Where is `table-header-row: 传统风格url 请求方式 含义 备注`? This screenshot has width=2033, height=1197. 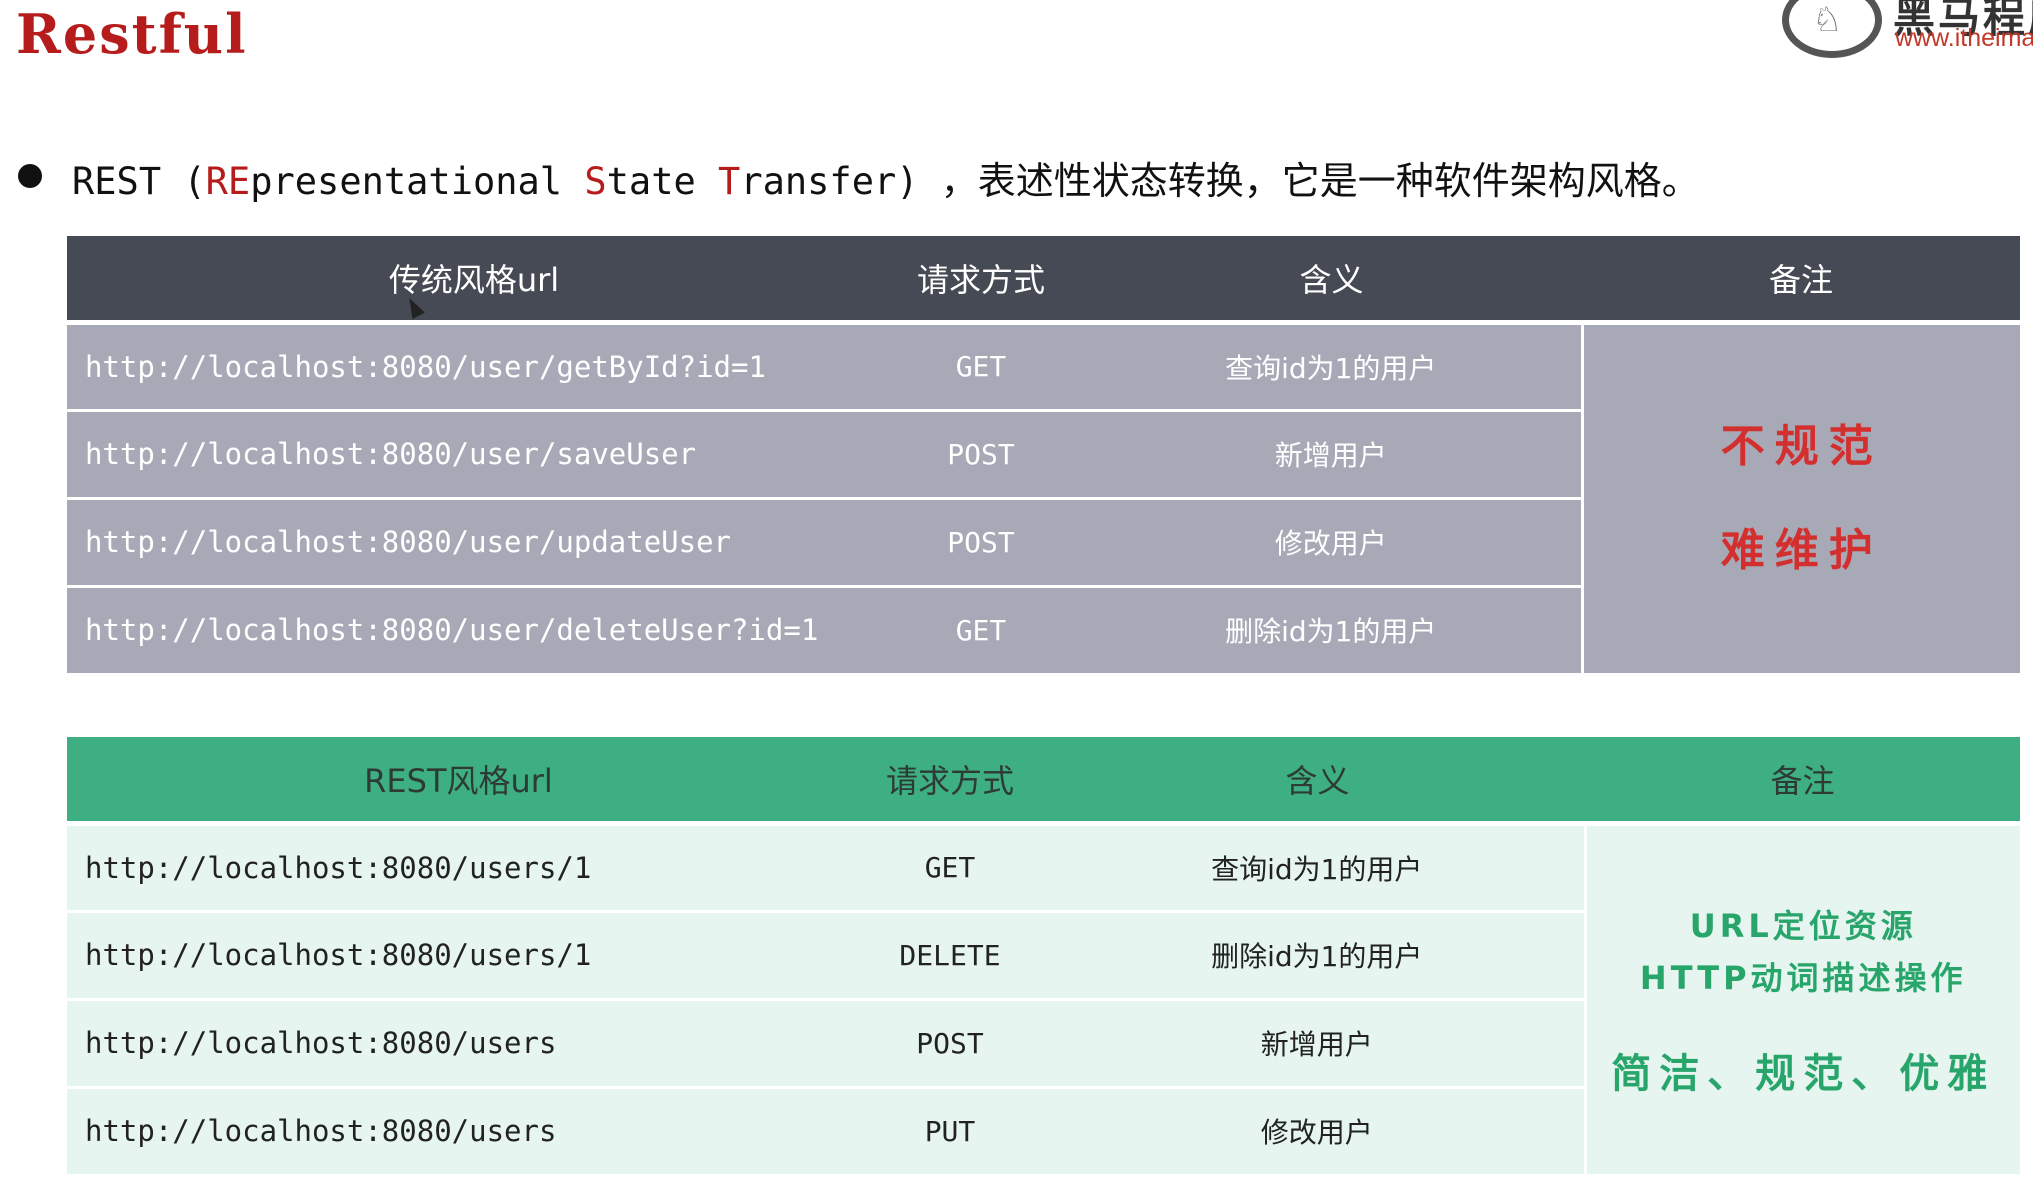 table-header-row: 传统风格url 请求方式 含义 备注 is located at coordinates (1043, 279).